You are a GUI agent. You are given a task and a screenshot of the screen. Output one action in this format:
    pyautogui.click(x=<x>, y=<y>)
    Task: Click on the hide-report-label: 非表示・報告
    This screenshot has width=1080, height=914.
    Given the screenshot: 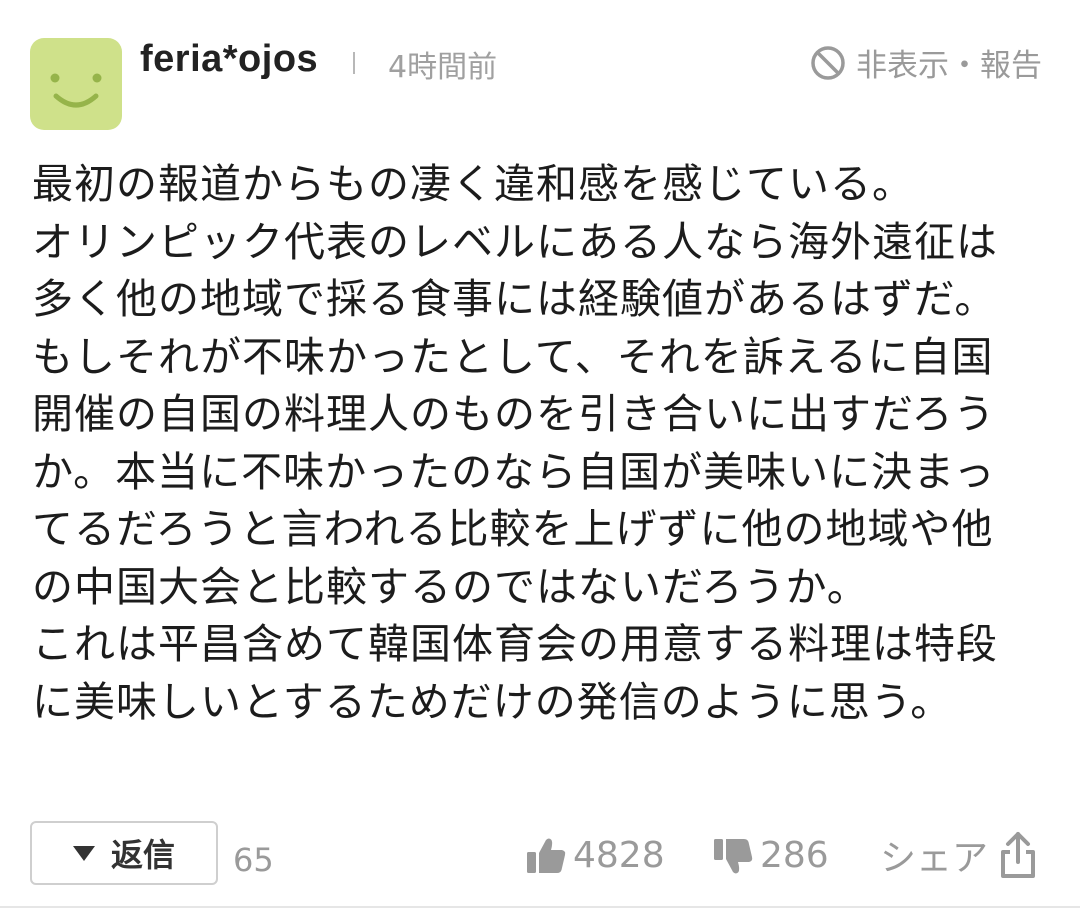 What is the action you would take?
    pyautogui.click(x=949, y=66)
    